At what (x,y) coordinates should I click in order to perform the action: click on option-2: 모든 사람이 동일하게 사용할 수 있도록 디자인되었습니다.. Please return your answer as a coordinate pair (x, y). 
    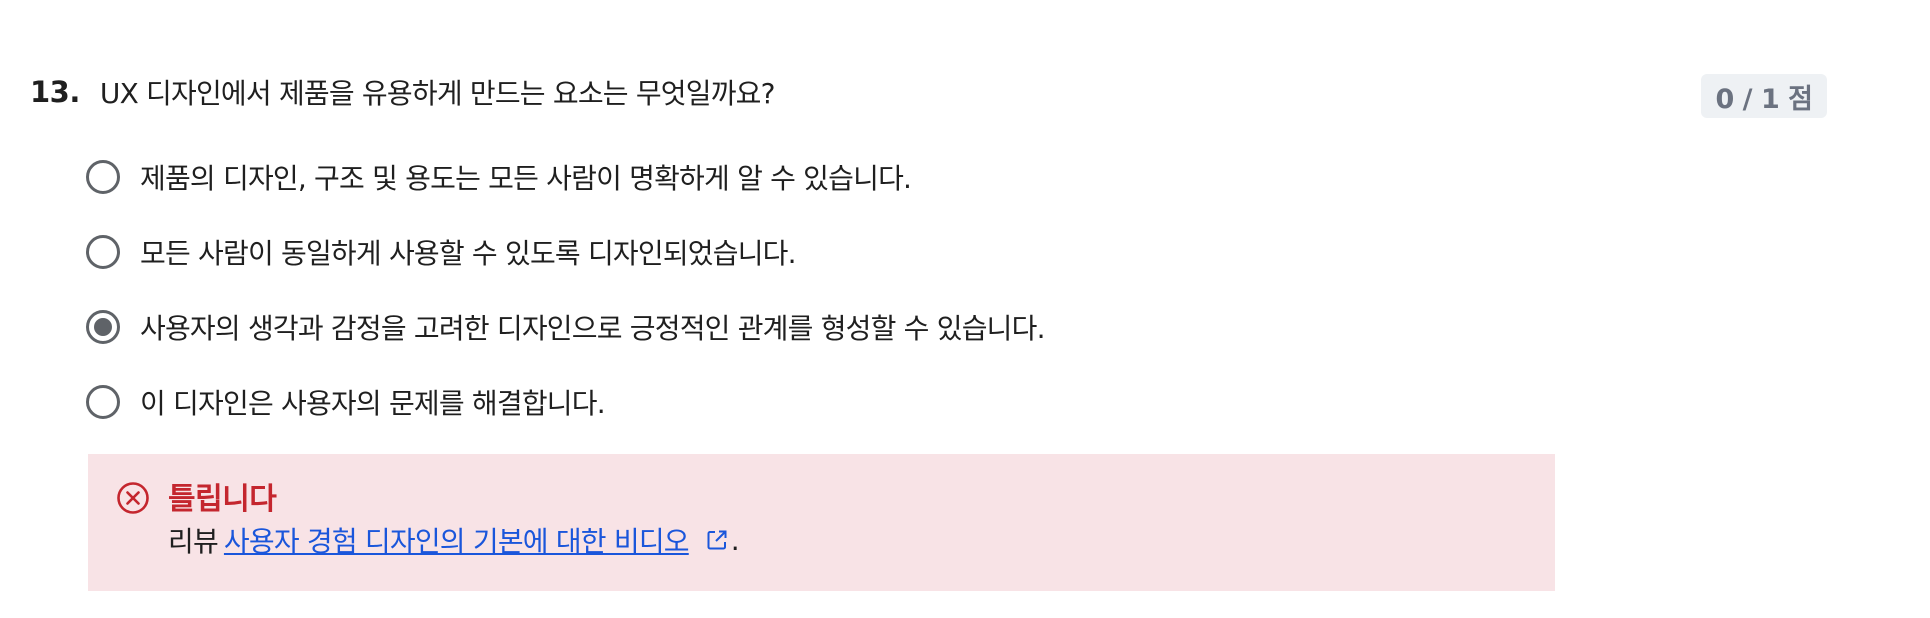
    Looking at the image, I should click on (565, 252).